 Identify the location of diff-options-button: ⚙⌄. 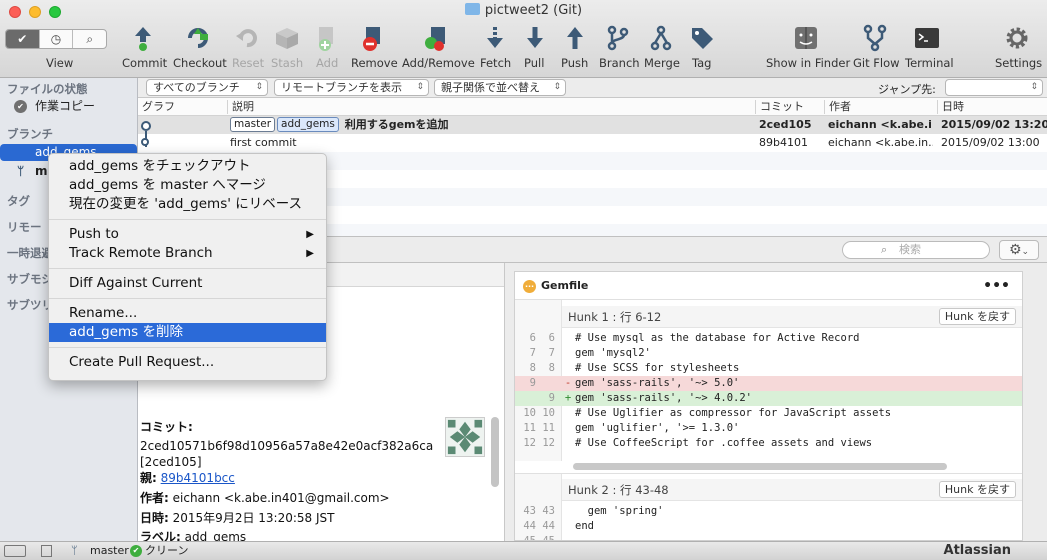
(1019, 250).